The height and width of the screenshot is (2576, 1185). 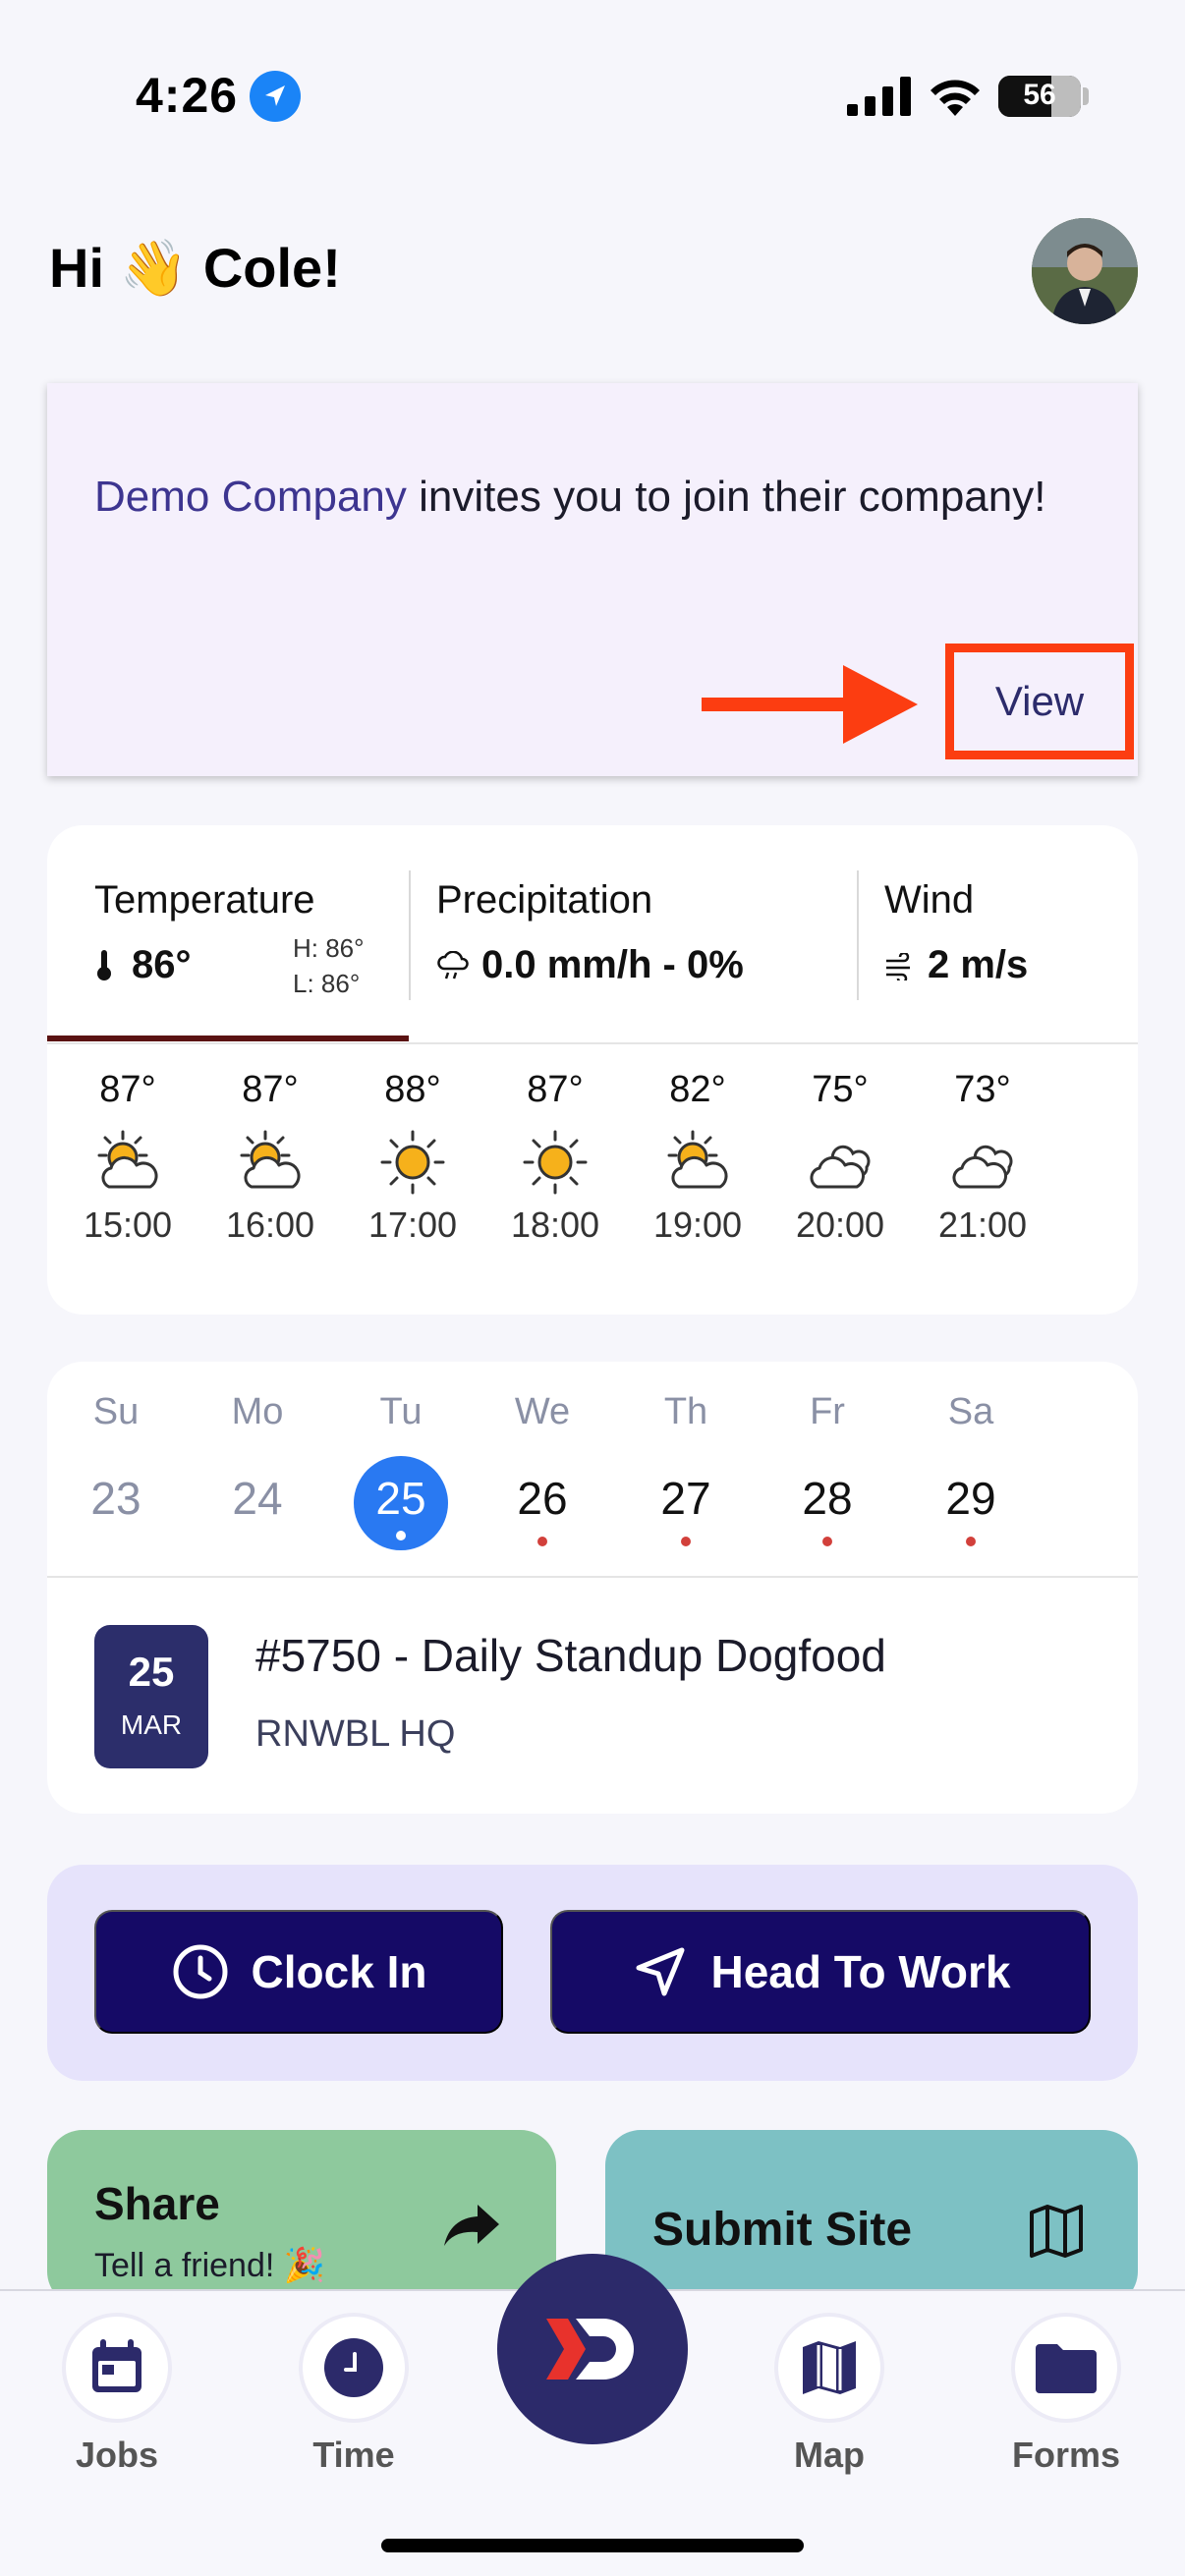 I want to click on share-title: Share, so click(x=157, y=2203).